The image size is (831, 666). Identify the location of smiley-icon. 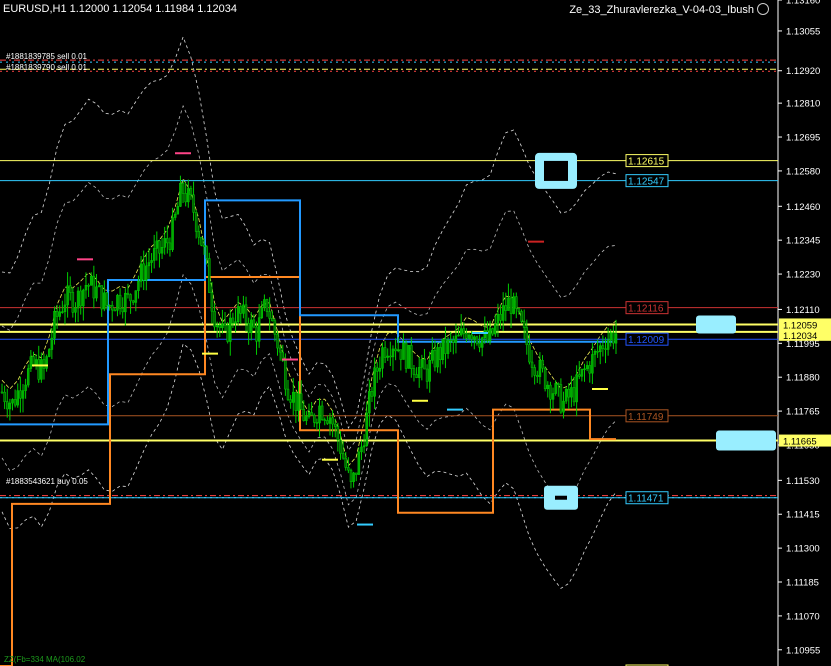
(763, 9).